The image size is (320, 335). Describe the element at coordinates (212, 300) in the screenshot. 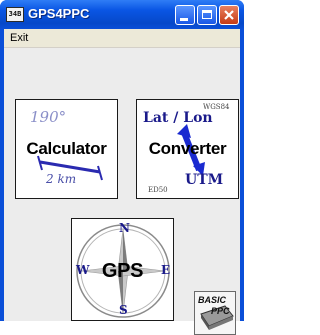

I see `basic-logo-text: BASIC` at that location.